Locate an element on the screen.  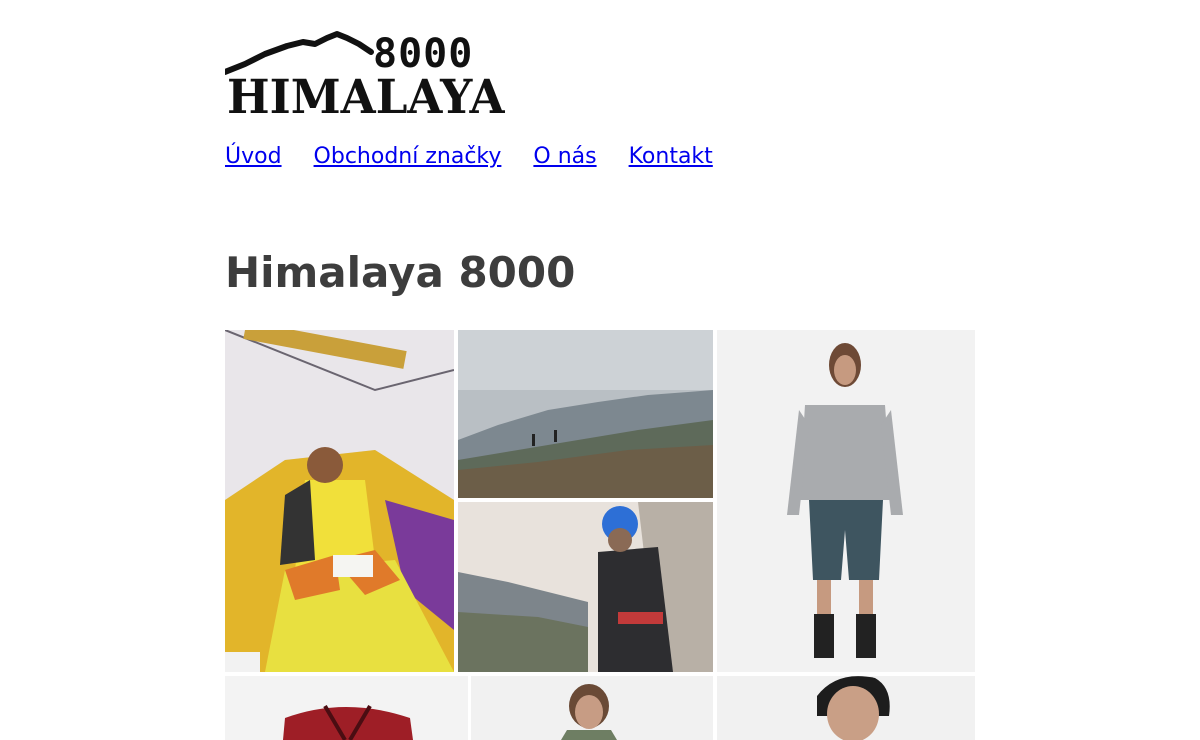
gallery-image-portrait is located at coordinates (846, 708).